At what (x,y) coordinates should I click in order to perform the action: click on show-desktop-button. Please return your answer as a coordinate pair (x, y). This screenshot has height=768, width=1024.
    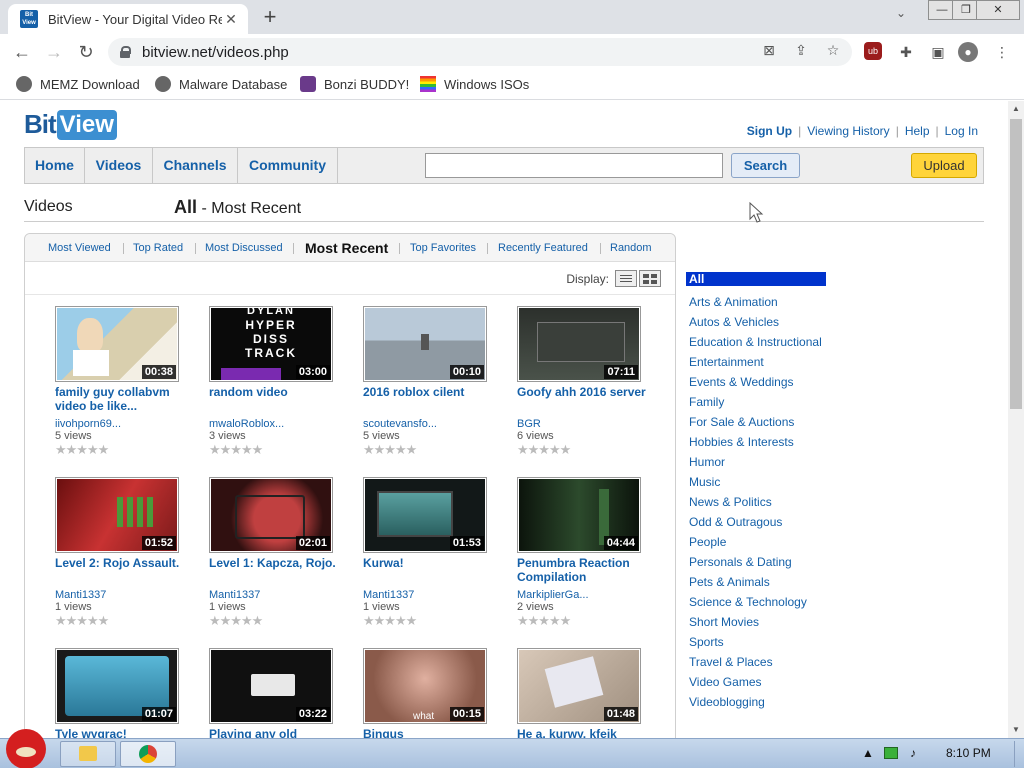
    Looking at the image, I should click on (1019, 754).